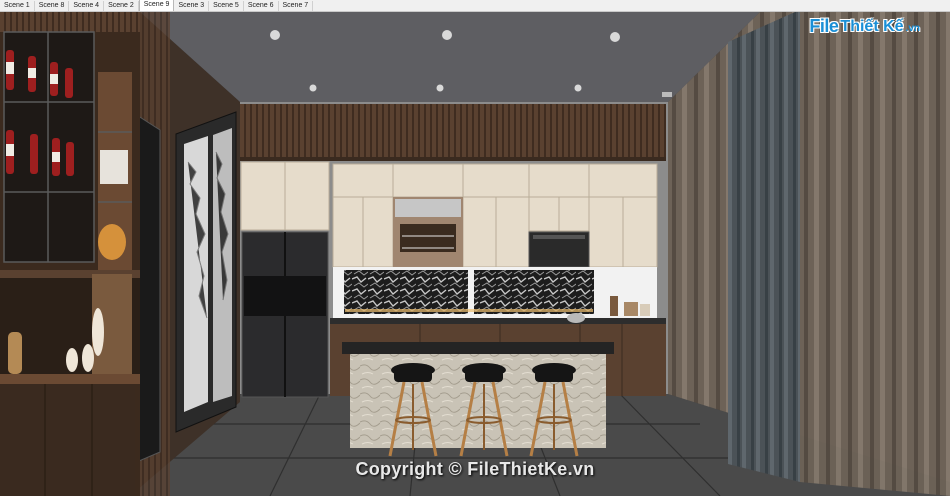  What do you see at coordinates (428, 208) in the screenshot?
I see `range-hood` at bounding box center [428, 208].